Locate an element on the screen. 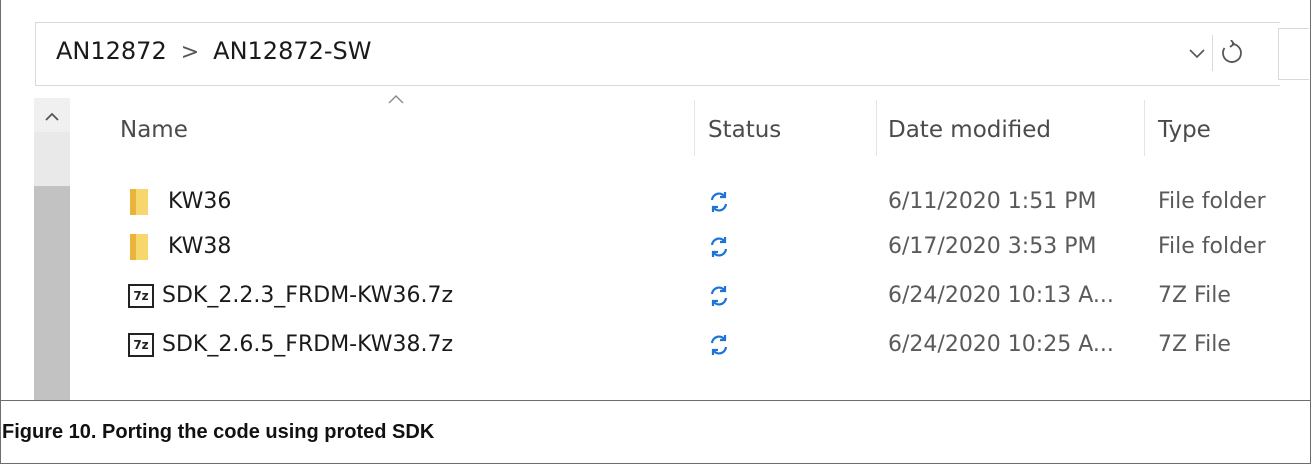 Image resolution: width=1311 pixels, height=465 pixels. vertical-scrollbar is located at coordinates (52, 249).